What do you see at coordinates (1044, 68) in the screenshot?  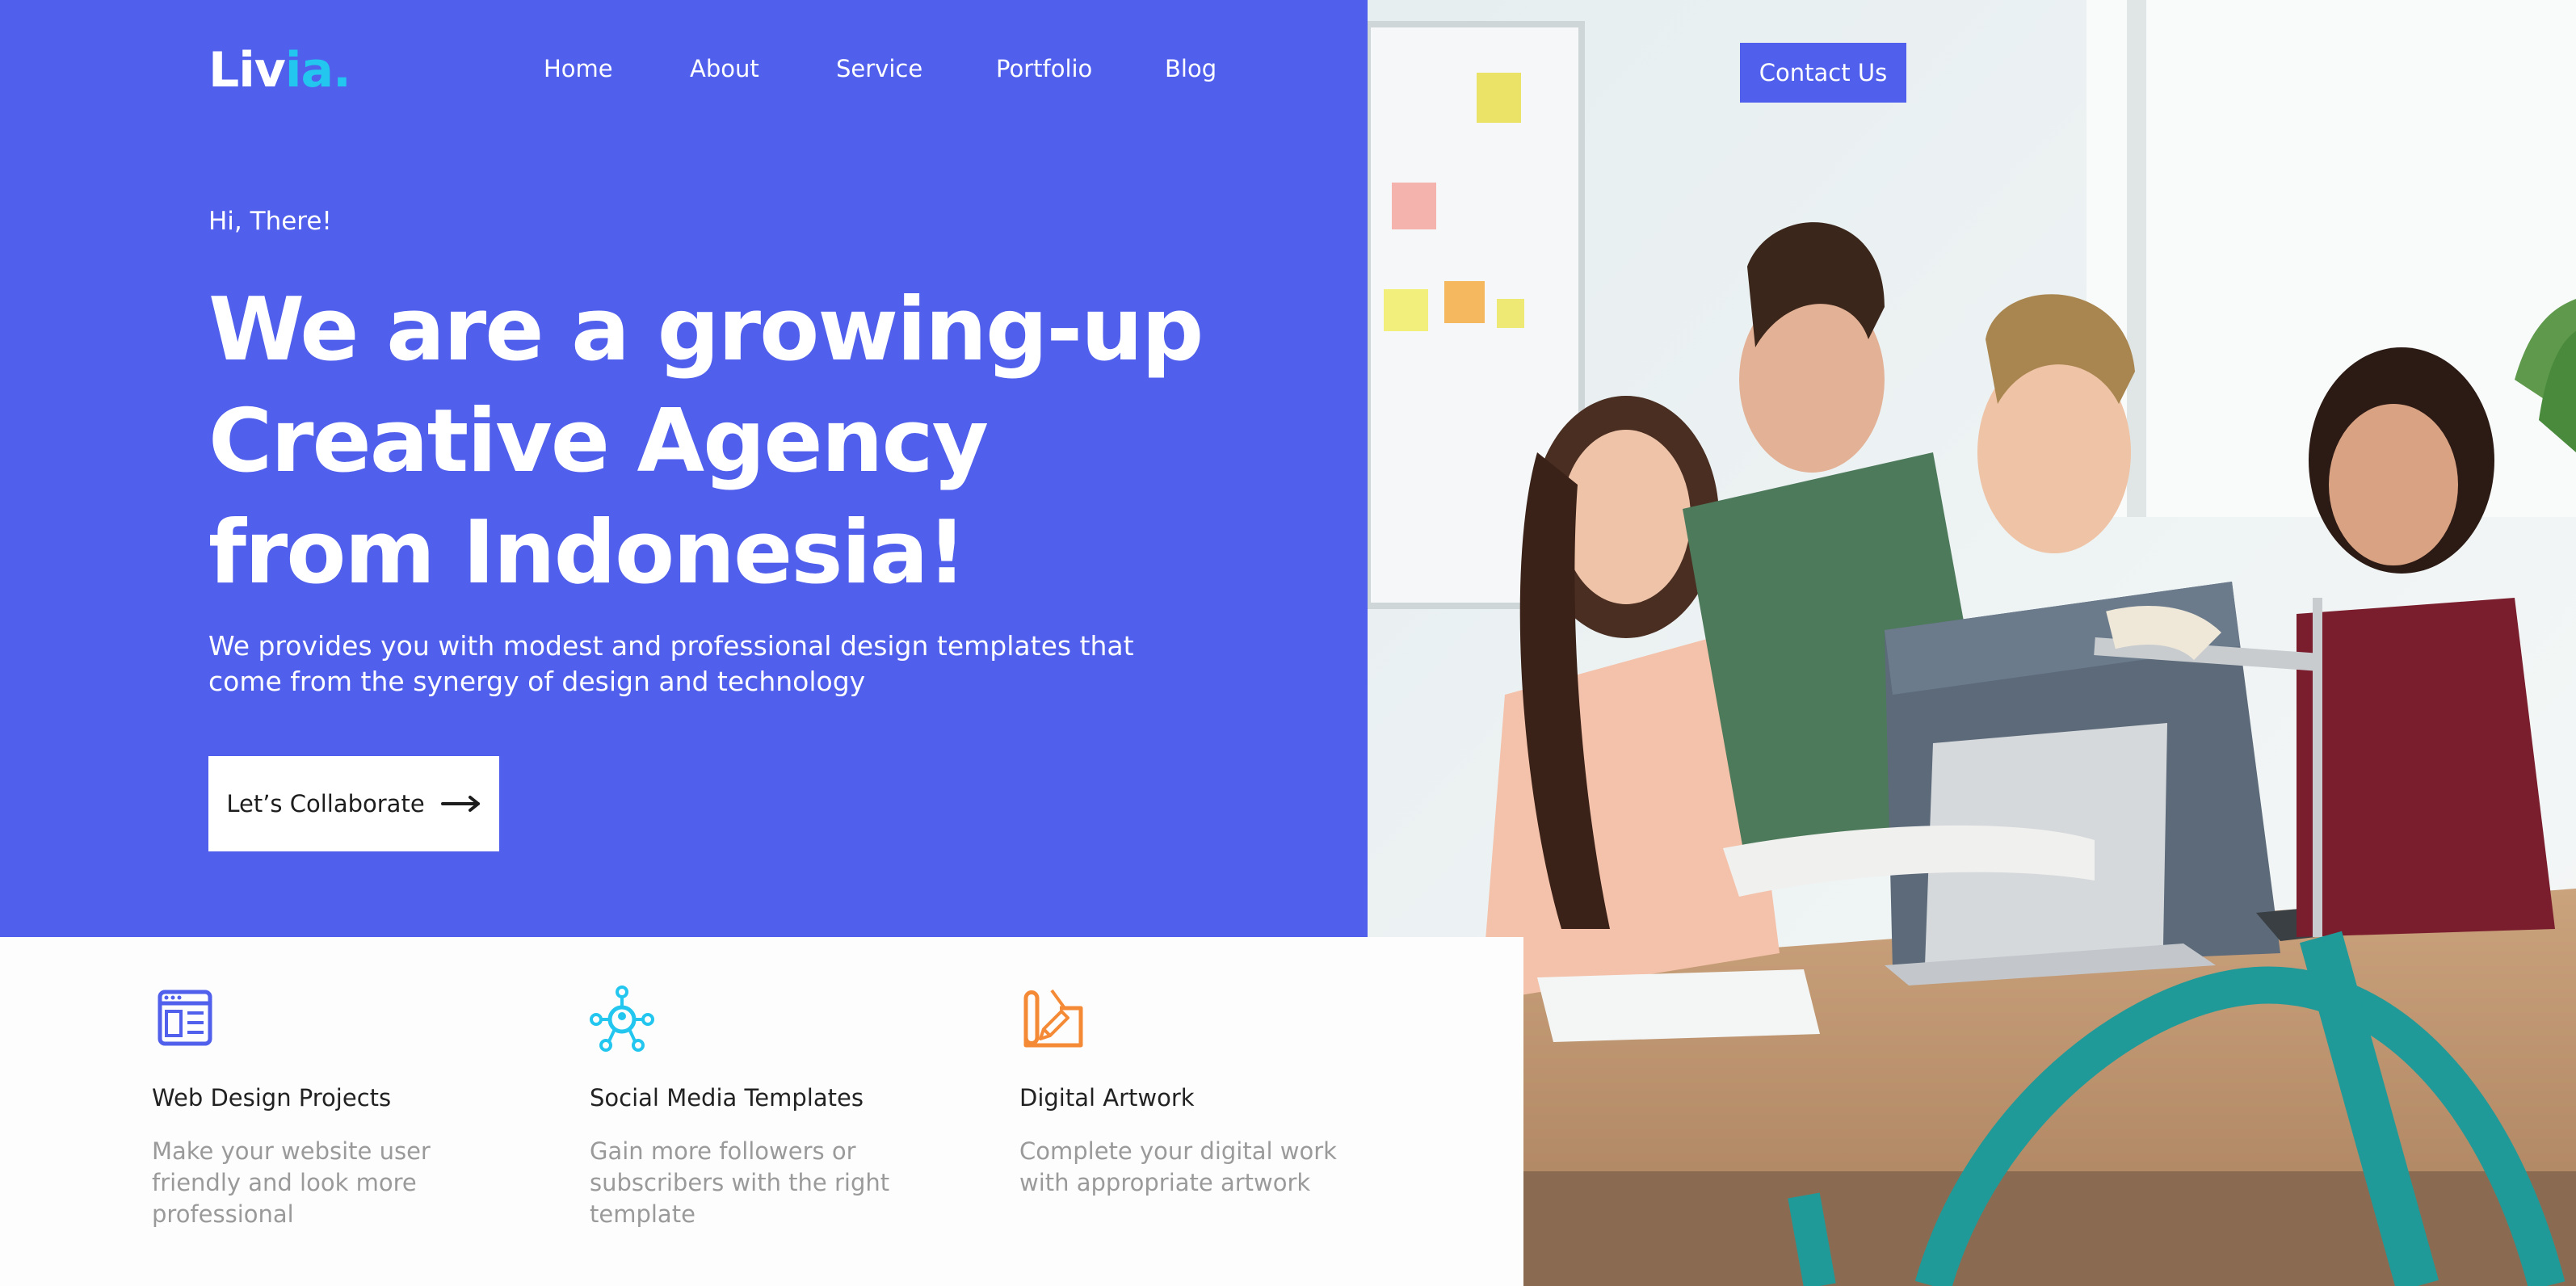 I see `nav-item-portfolio: Portfolio` at bounding box center [1044, 68].